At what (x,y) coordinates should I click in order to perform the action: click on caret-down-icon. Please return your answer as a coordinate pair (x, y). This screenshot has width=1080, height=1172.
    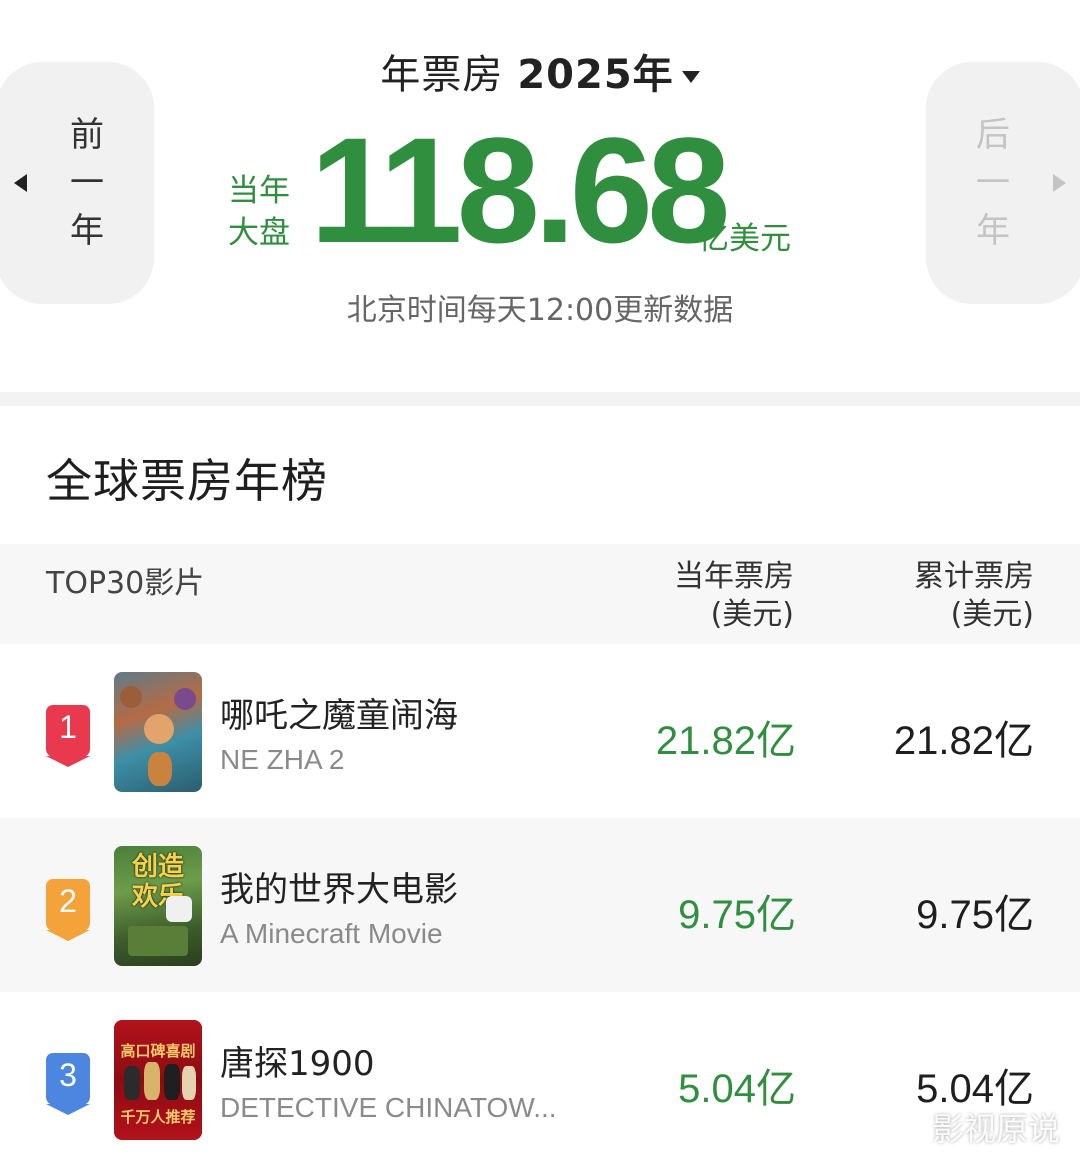
    Looking at the image, I should click on (690, 77).